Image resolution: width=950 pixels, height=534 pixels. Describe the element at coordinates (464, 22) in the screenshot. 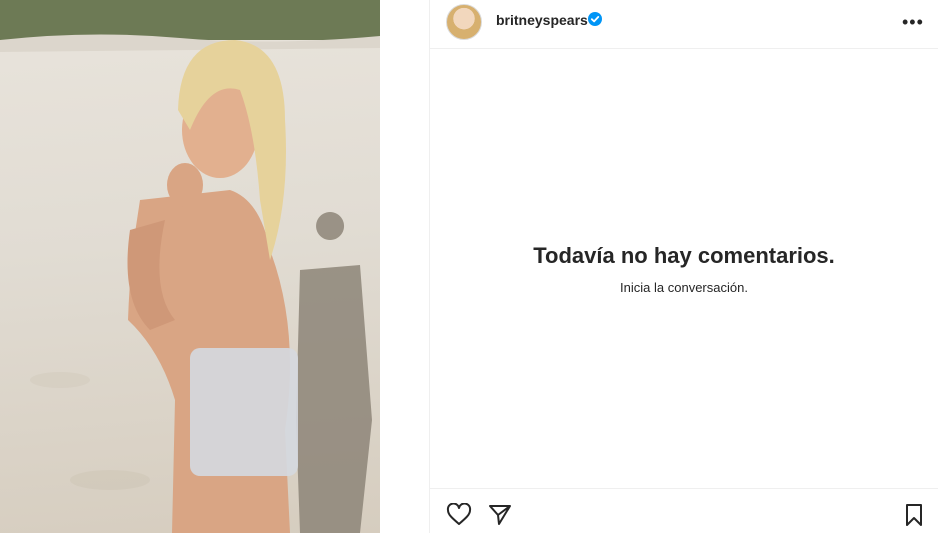

I see `avatar` at that location.